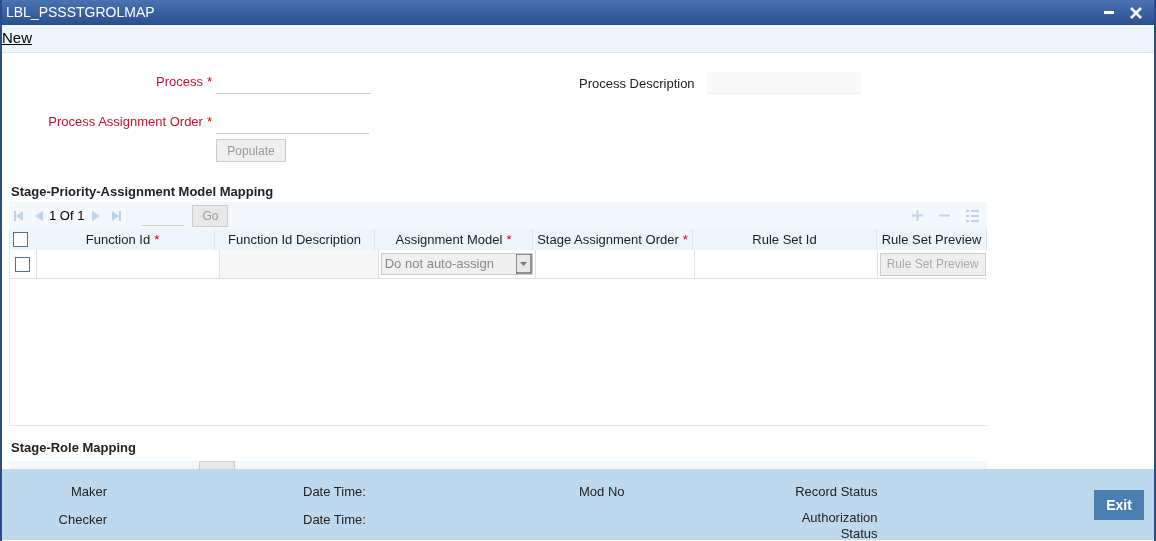  What do you see at coordinates (917, 215) in the screenshot?
I see `add-icon` at bounding box center [917, 215].